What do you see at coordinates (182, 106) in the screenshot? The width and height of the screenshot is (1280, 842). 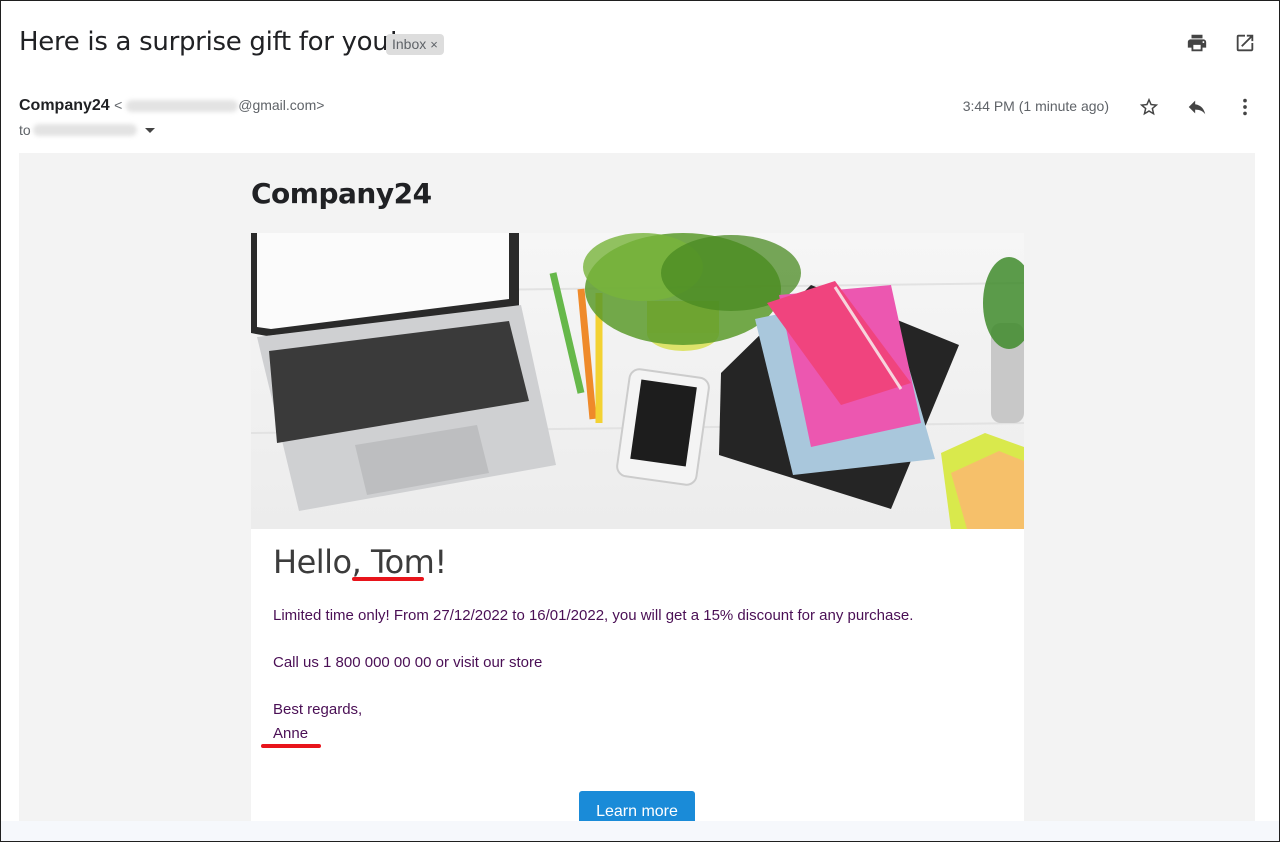 I see `redacted-email` at bounding box center [182, 106].